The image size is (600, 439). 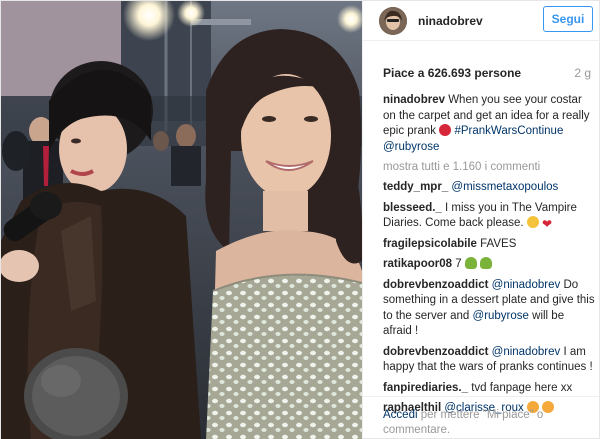 I want to click on comment-username: blesseed._, so click(x=412, y=208).